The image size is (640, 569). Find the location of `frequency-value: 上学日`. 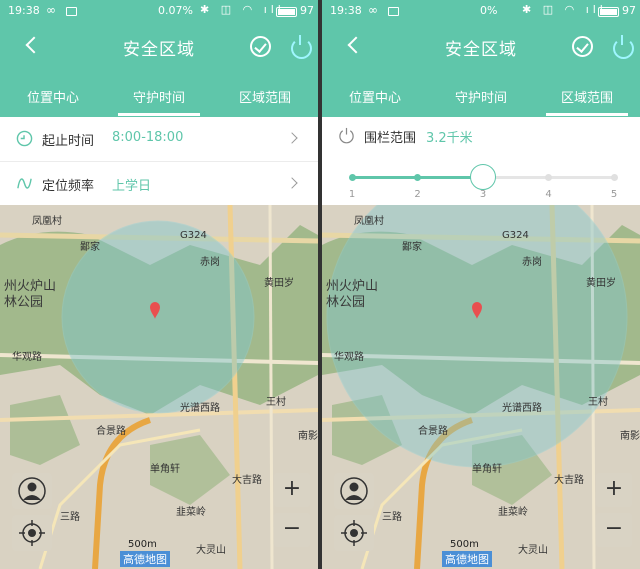

frequency-value: 上学日 is located at coordinates (132, 186).